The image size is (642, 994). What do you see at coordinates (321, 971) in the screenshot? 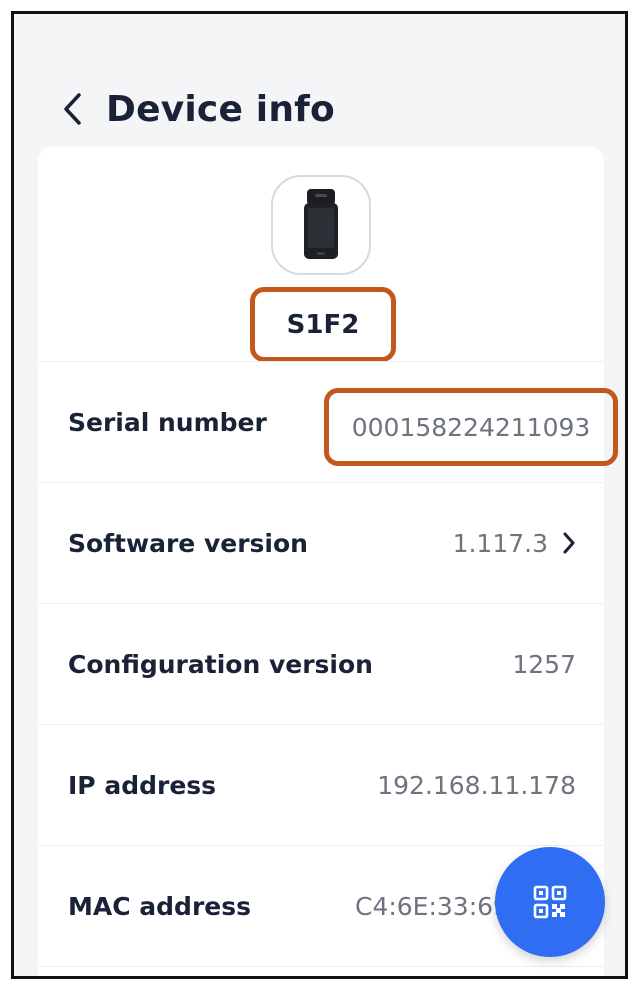
I see `row-divider` at bounding box center [321, 971].